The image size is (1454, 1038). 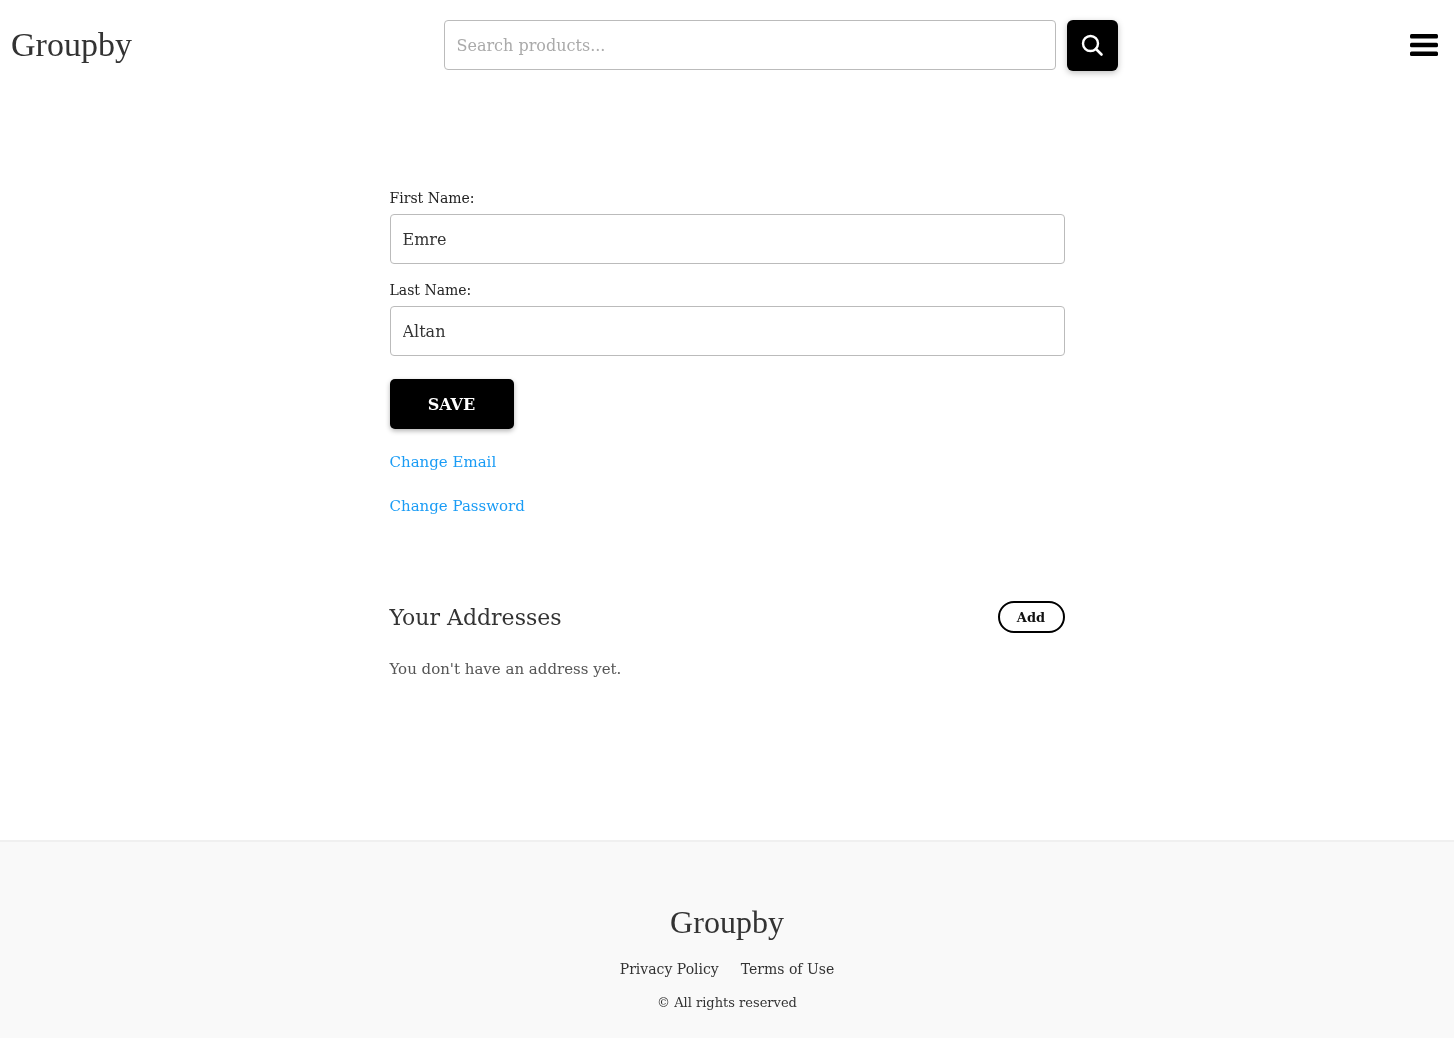 What do you see at coordinates (1031, 617) in the screenshot?
I see `add-button: Add` at bounding box center [1031, 617].